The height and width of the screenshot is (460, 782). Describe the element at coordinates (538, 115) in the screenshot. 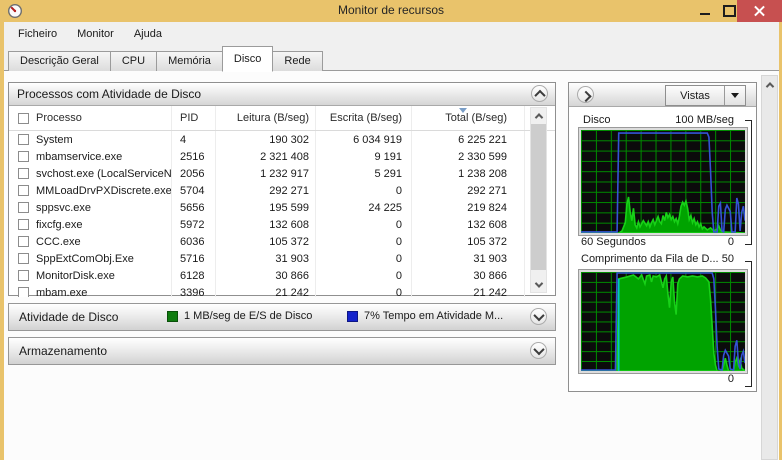

I see `scroll-up-button` at that location.